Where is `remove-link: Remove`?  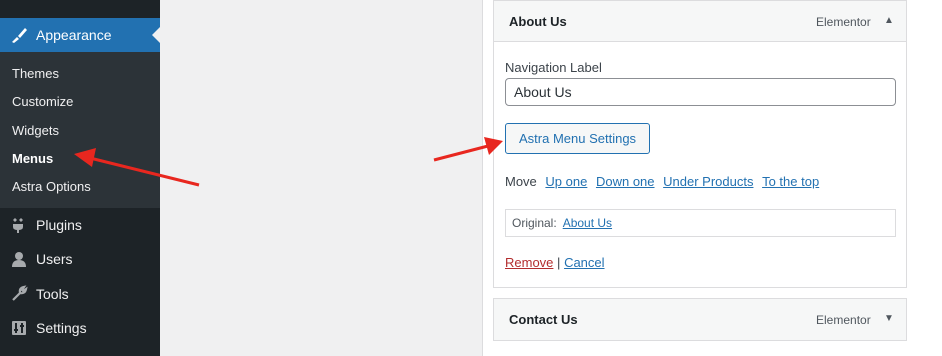
remove-link: Remove is located at coordinates (529, 262).